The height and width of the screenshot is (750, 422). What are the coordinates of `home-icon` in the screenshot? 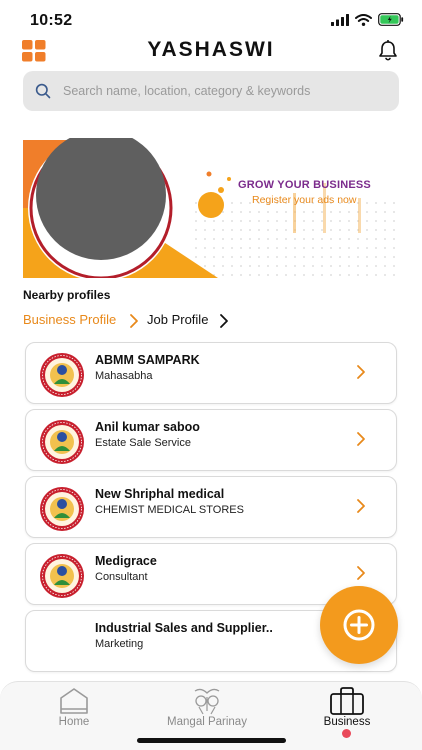 It's located at (74, 701).